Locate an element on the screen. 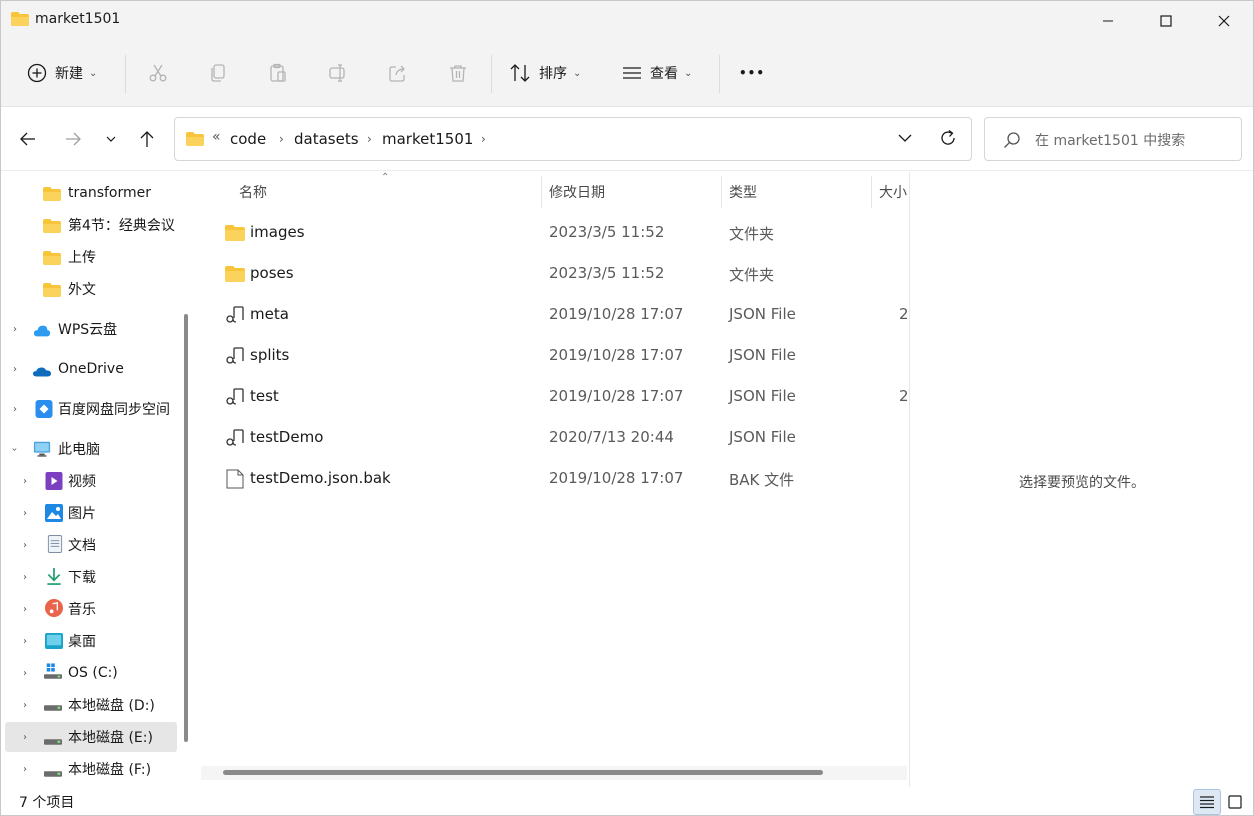 The image size is (1254, 816). sidebar-item-upload: 上传 is located at coordinates (91, 257).